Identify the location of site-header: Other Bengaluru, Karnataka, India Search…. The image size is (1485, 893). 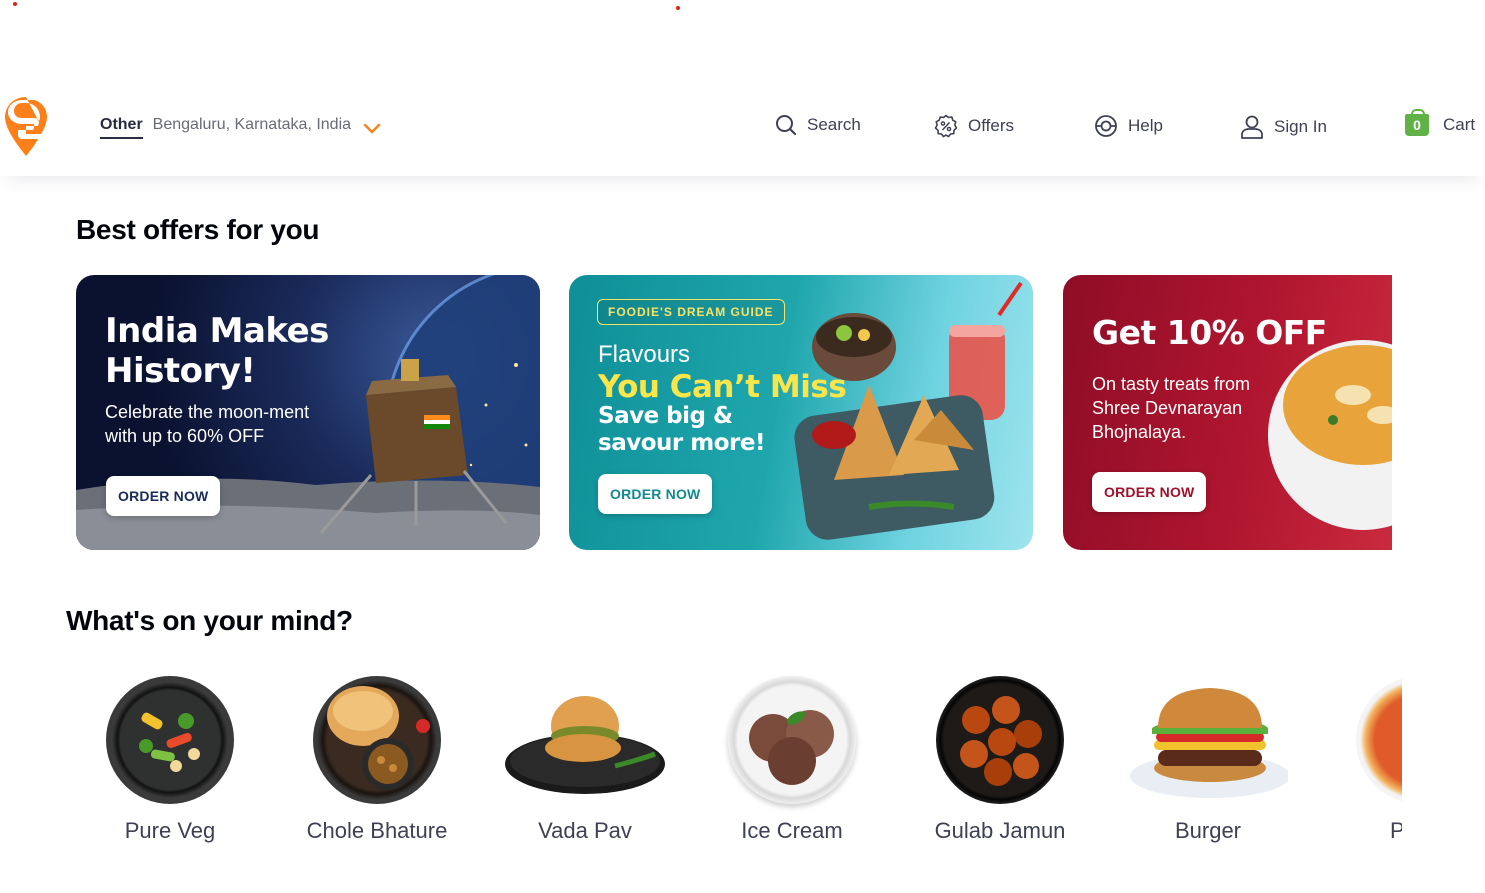
(742, 127).